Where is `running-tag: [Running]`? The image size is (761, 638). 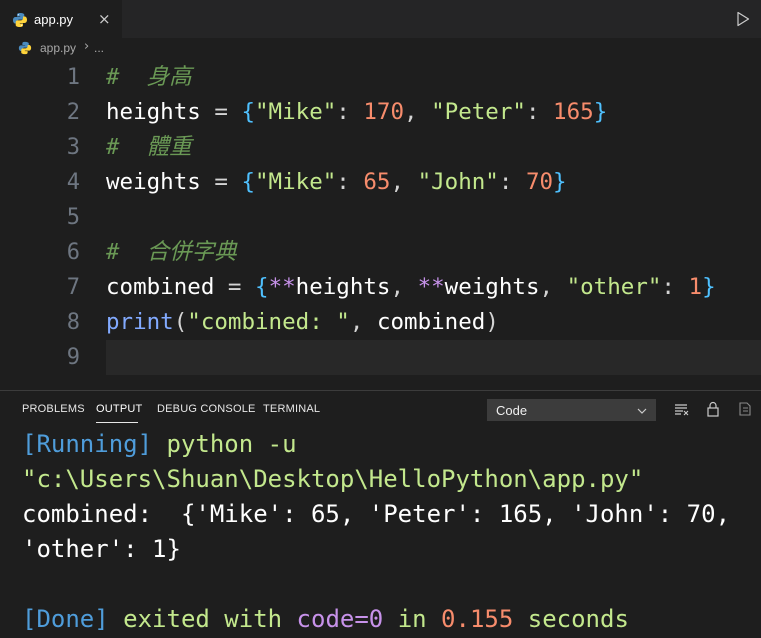 running-tag: [Running] is located at coordinates (87, 444).